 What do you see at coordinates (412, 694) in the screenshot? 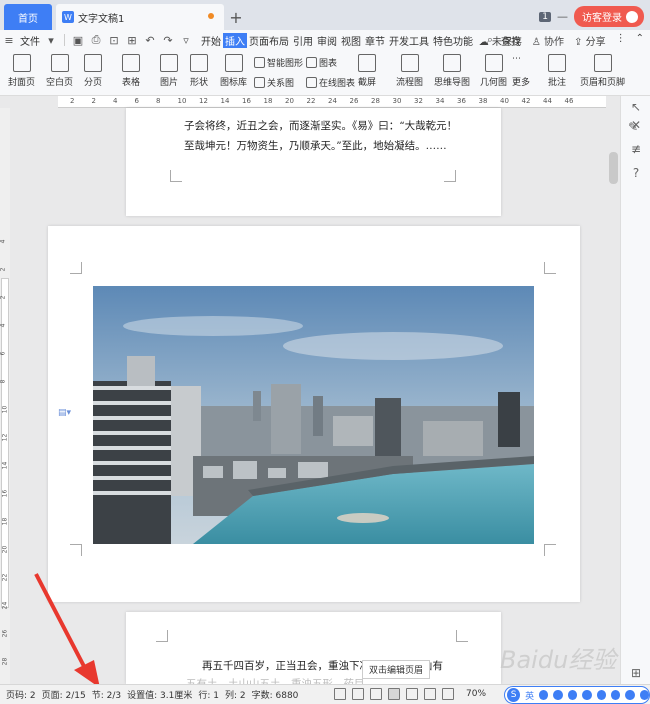
I see `outline-view-icon` at bounding box center [412, 694].